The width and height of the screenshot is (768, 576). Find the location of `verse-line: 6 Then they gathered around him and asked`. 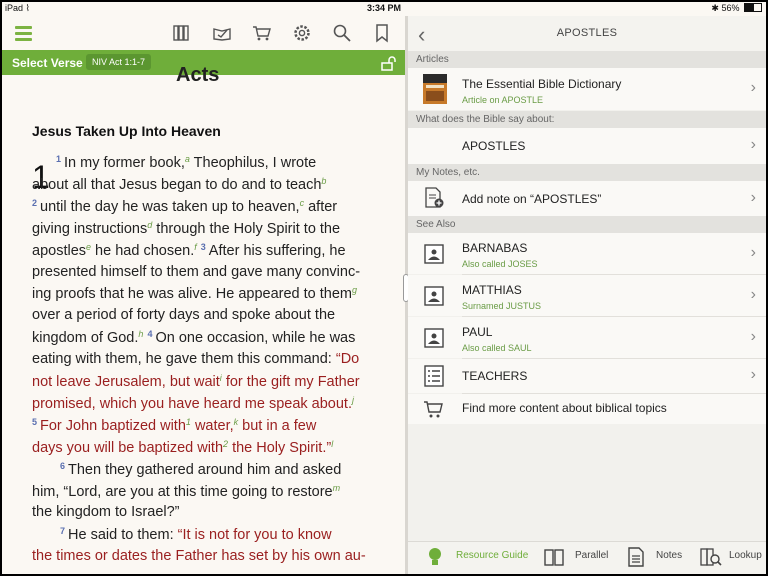

verse-line: 6 Then they gathered around him and asked is located at coordinates (200, 472).